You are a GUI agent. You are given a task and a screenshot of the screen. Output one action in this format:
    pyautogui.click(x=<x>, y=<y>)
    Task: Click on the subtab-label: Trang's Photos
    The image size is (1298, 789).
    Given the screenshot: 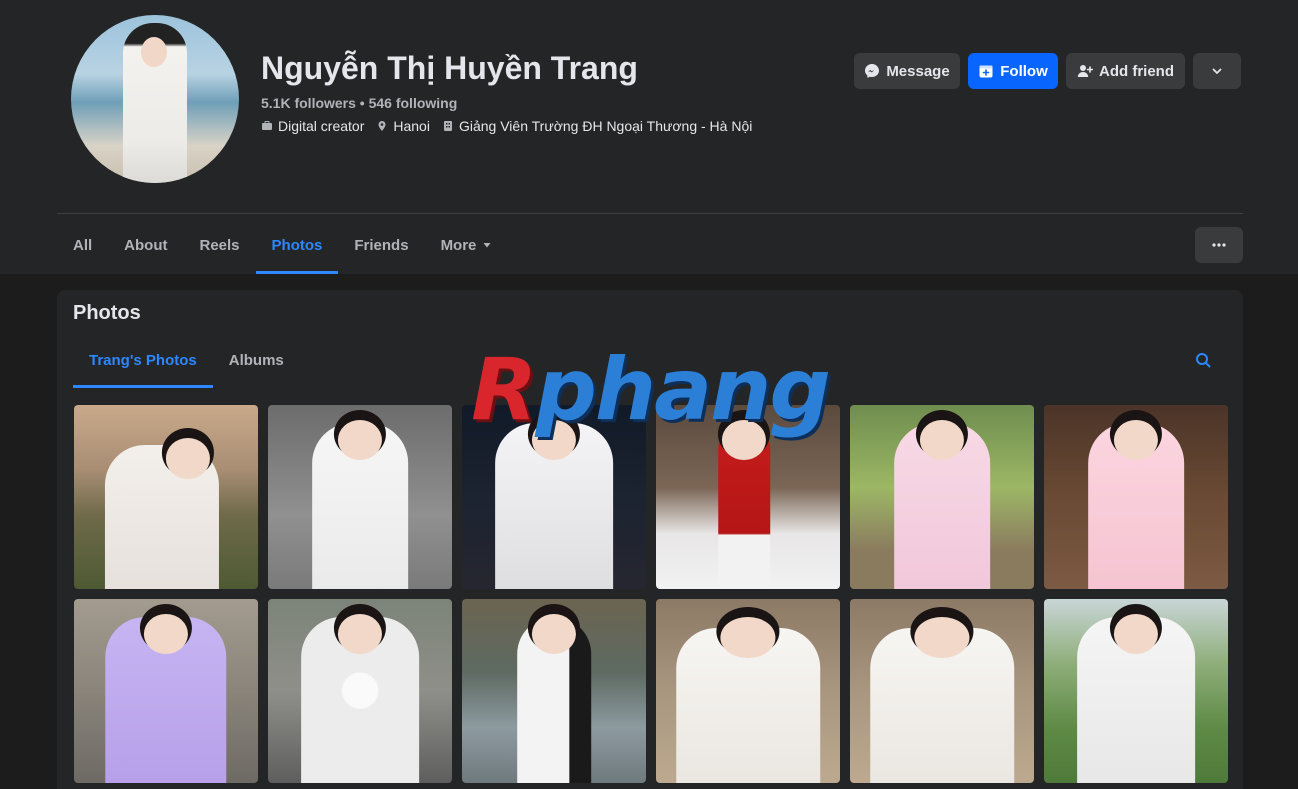 What is the action you would take?
    pyautogui.click(x=143, y=360)
    